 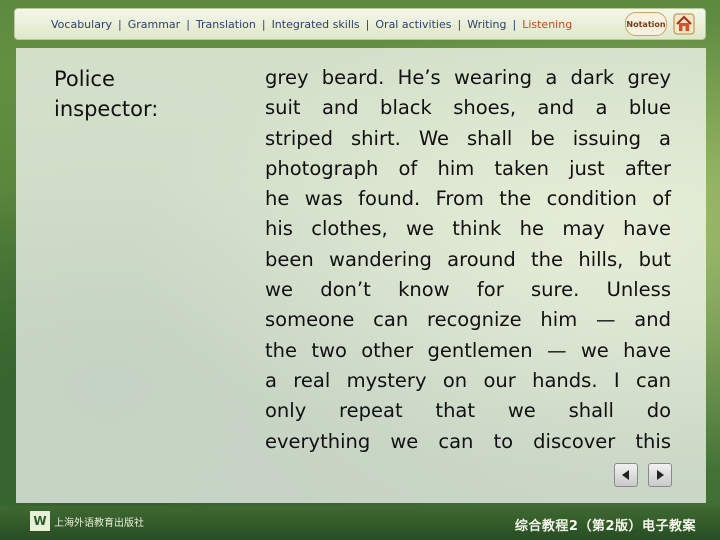 What do you see at coordinates (413, 24) in the screenshot?
I see `nav-oral-activities: Oral activities` at bounding box center [413, 24].